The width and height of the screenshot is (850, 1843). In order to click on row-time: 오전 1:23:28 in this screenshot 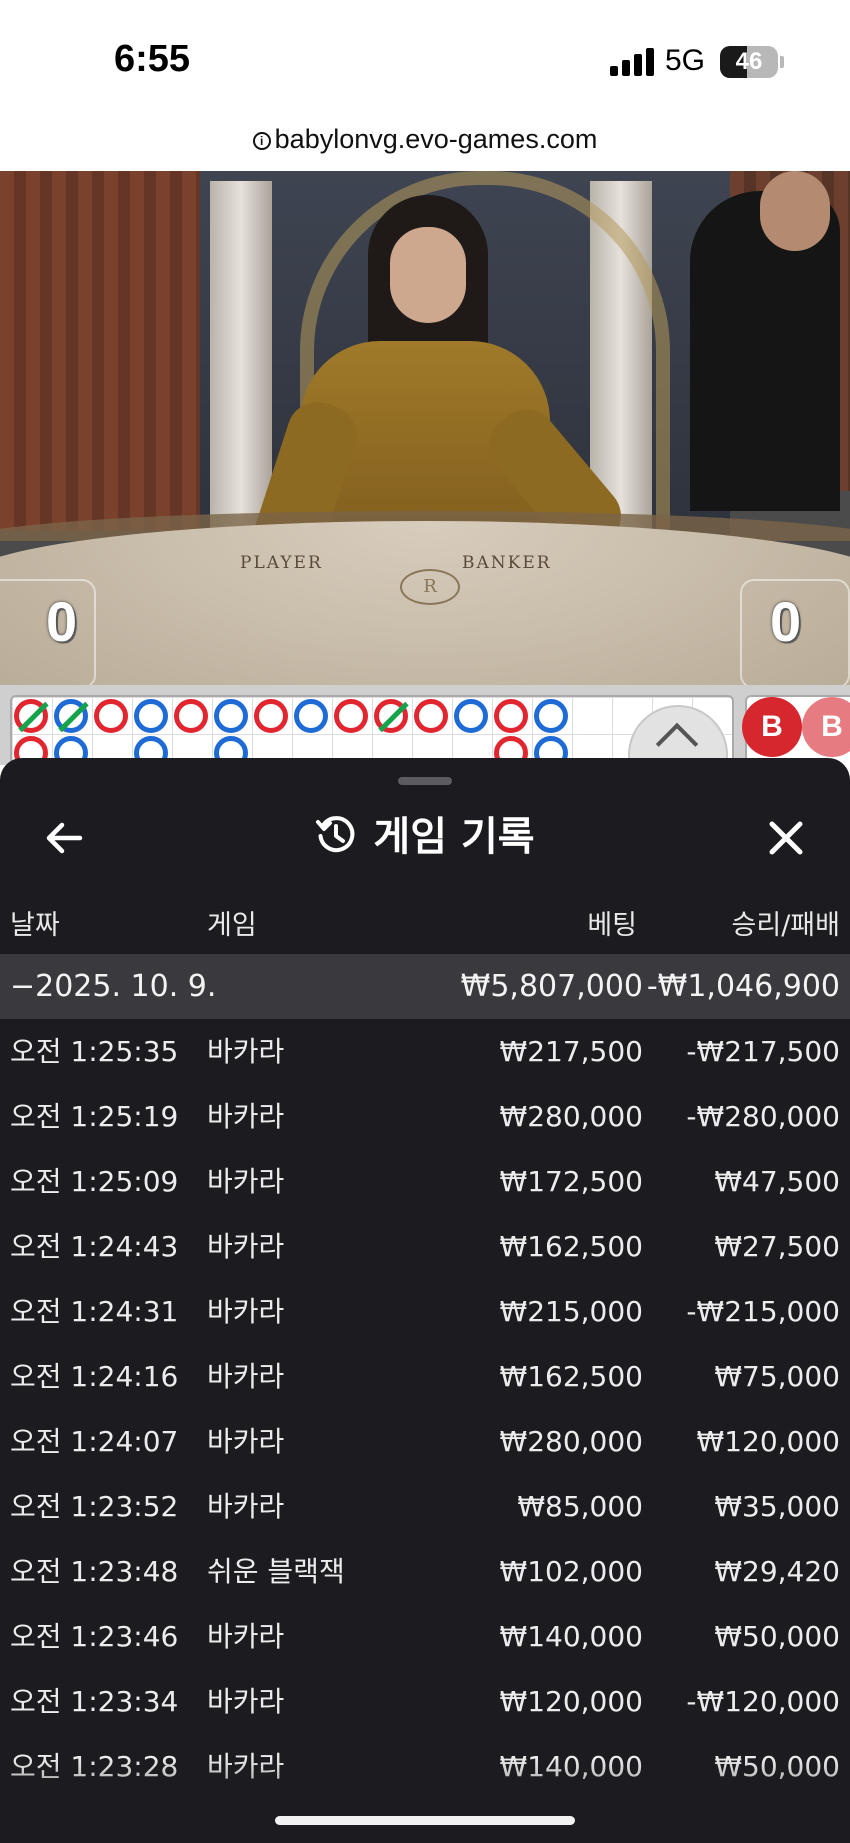, I will do `click(94, 1766)`.